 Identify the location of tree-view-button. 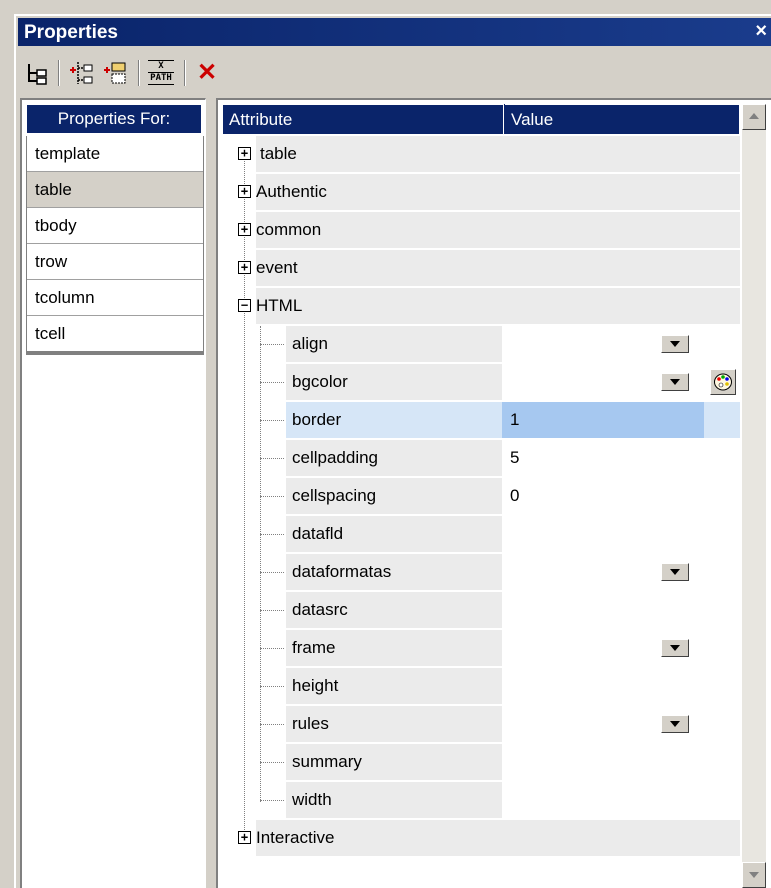
(37, 73).